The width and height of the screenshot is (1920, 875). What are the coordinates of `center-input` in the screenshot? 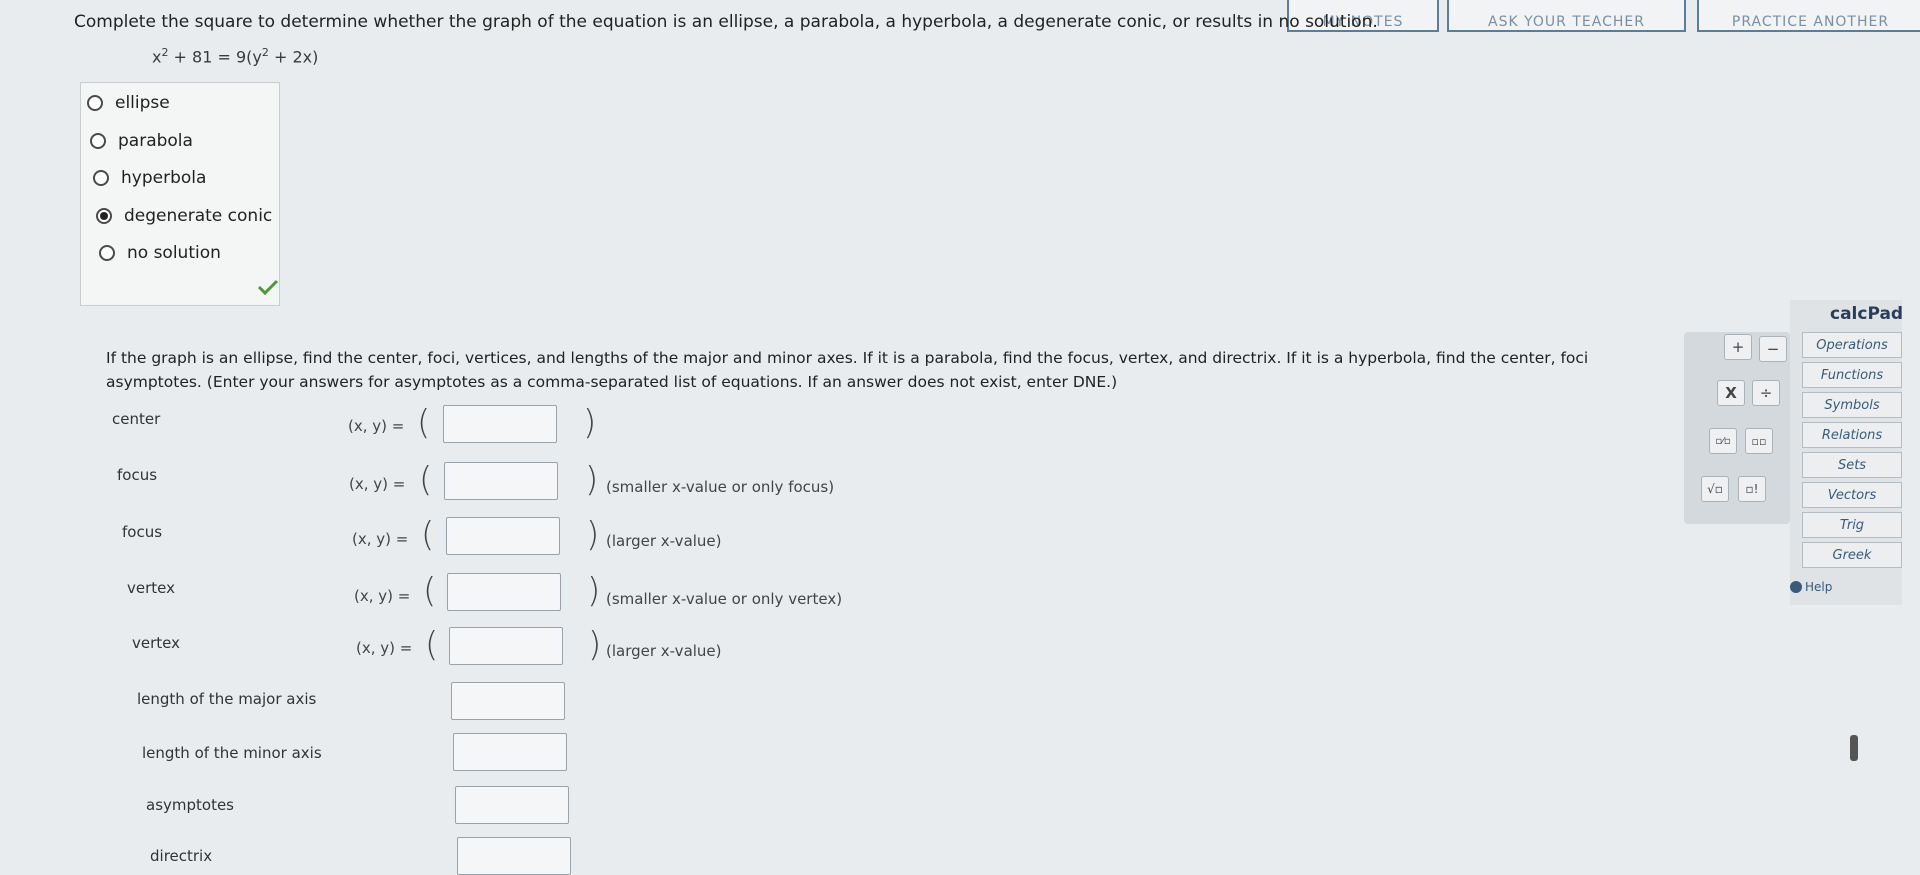 It's located at (500, 424).